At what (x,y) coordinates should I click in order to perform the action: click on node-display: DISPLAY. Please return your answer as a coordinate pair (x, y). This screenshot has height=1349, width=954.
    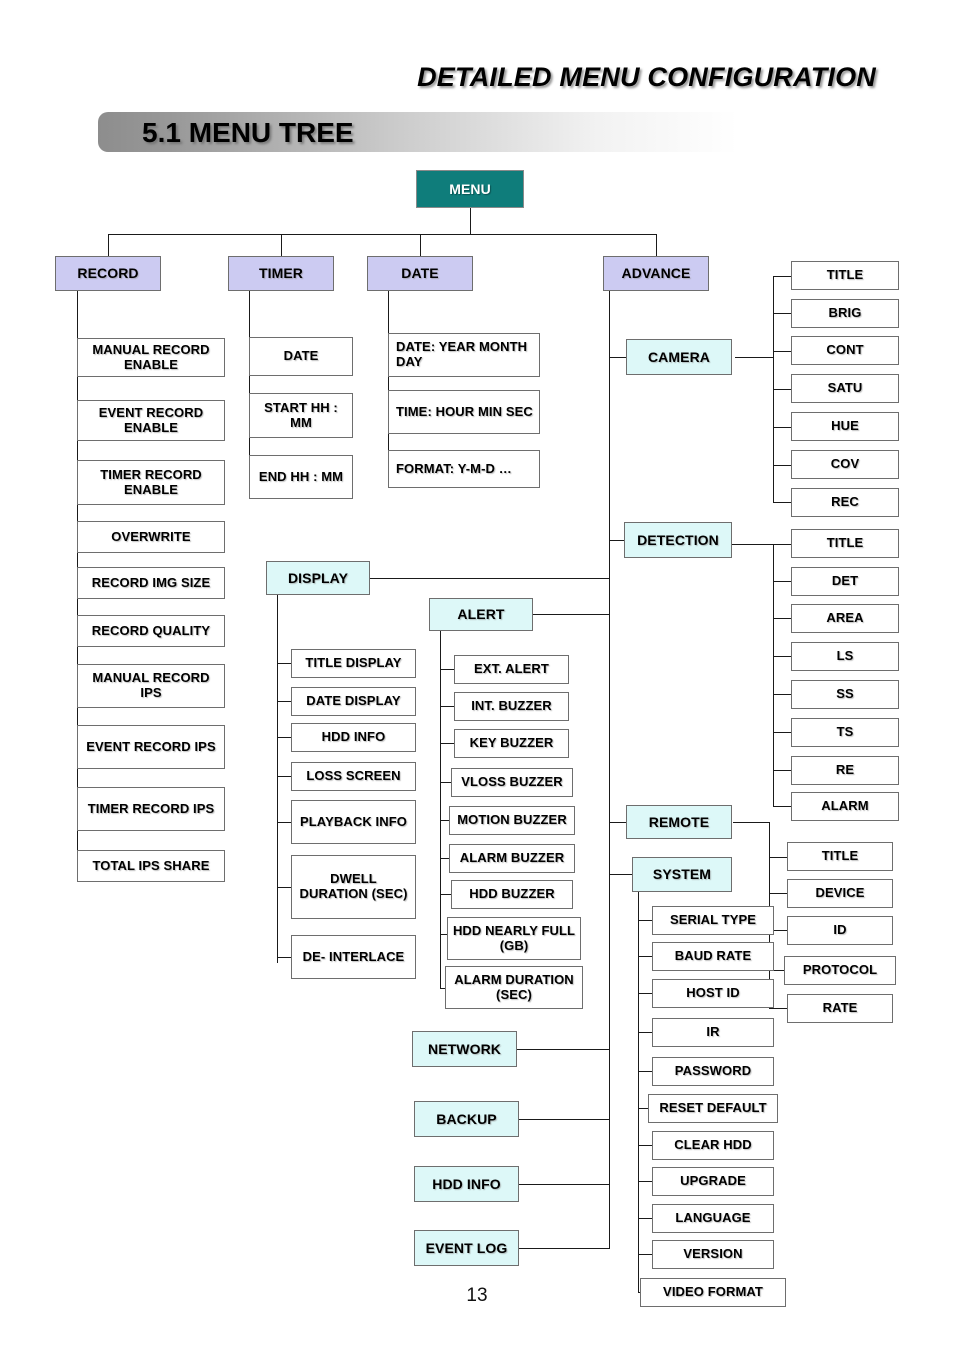
    Looking at the image, I should click on (318, 578).